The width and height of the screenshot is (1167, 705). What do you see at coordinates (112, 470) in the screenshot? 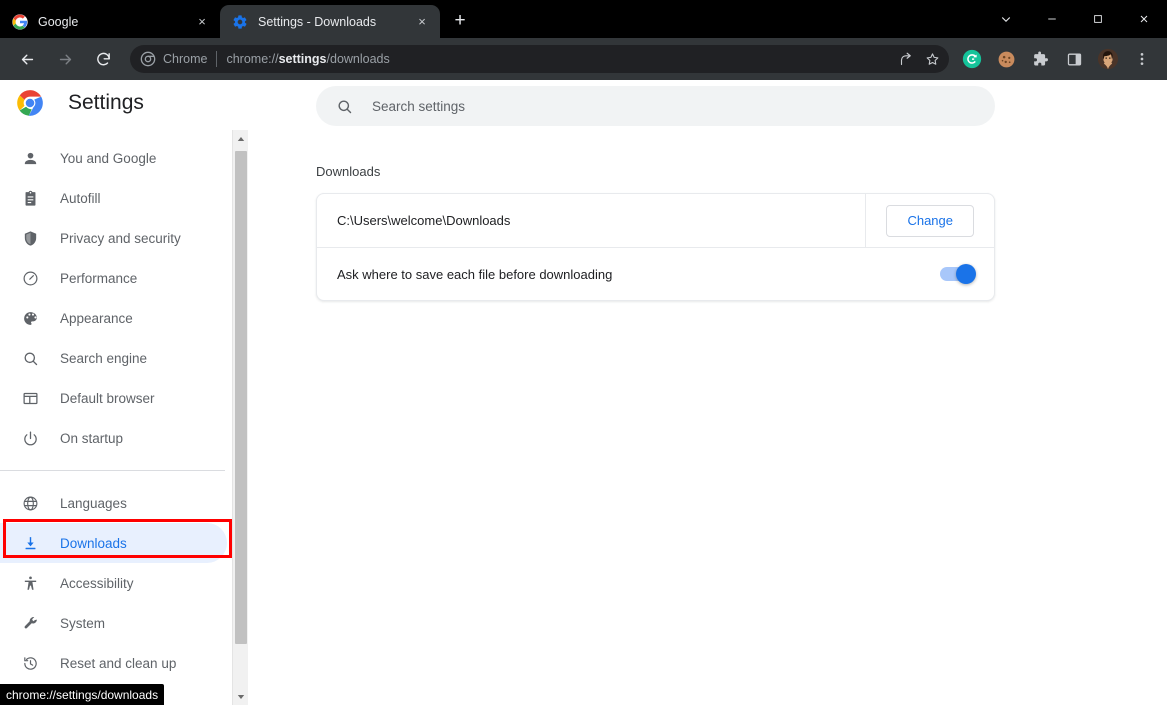
I see `sidebar-divider` at bounding box center [112, 470].